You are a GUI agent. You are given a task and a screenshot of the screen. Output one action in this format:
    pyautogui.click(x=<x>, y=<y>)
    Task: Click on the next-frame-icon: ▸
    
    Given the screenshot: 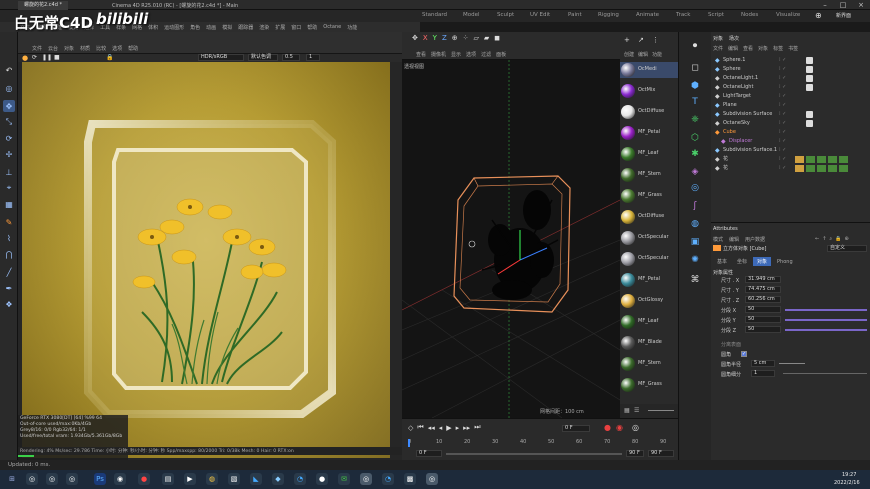 What is the action you would take?
    pyautogui.click(x=458, y=428)
    